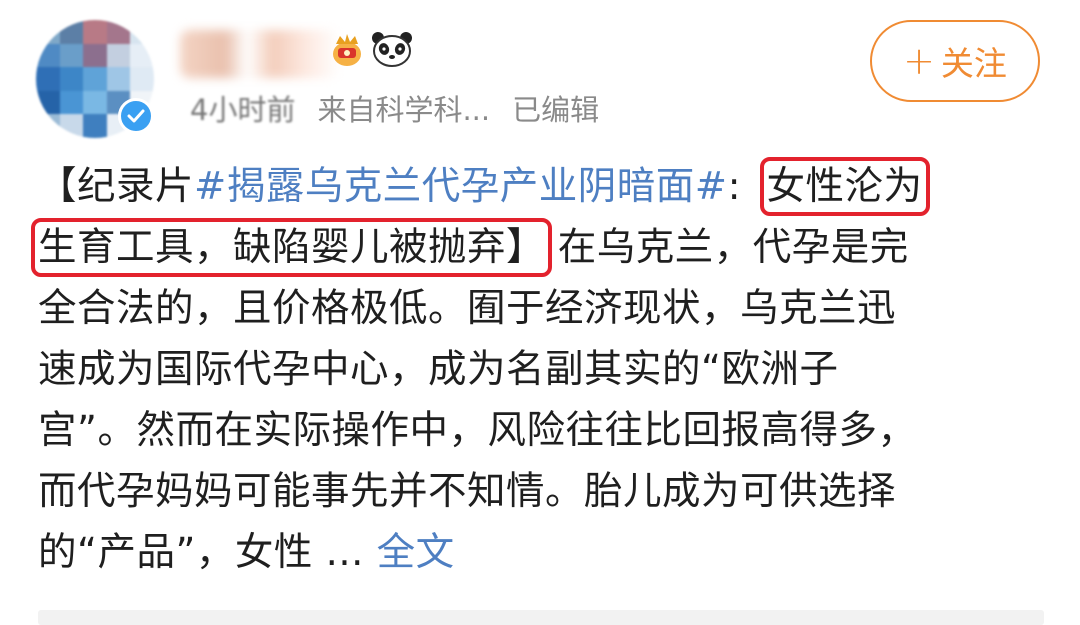 The width and height of the screenshot is (1080, 625). What do you see at coordinates (556, 110) in the screenshot?
I see `edited-label: 已编辑` at bounding box center [556, 110].